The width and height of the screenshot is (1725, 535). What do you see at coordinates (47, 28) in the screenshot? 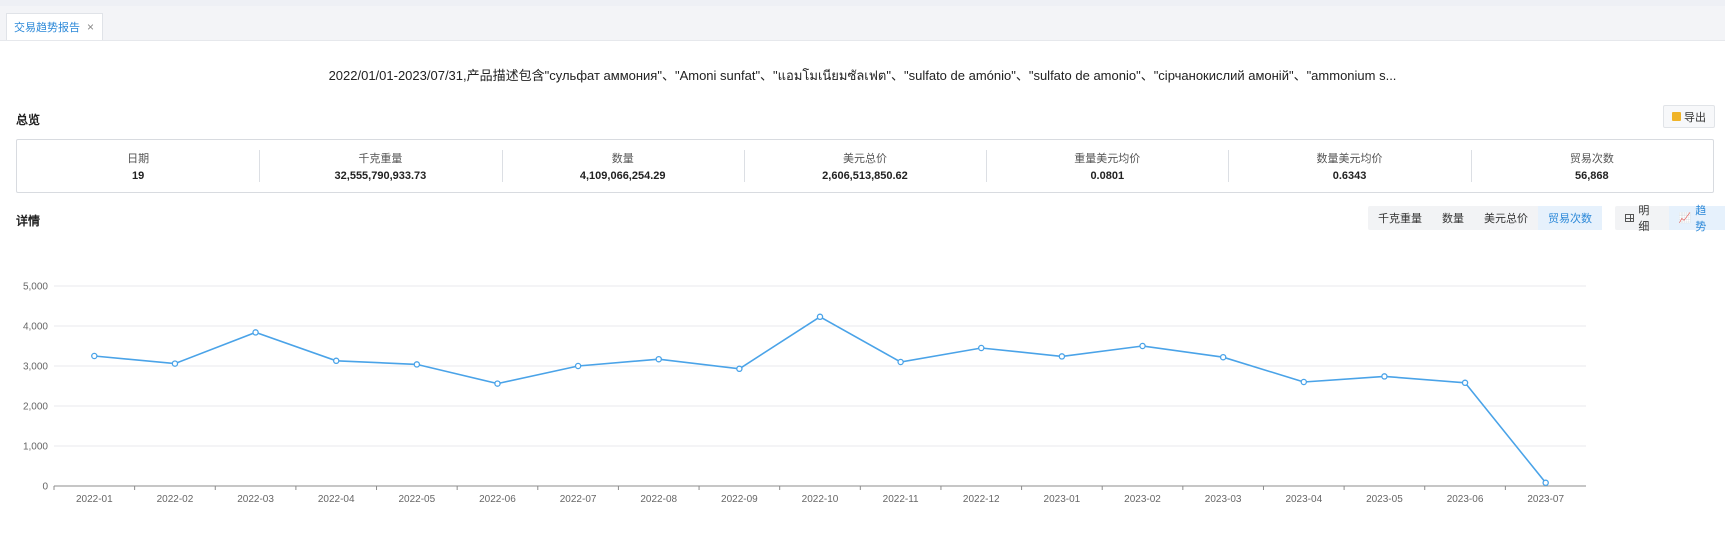
I see `tab-label: 交易趋势报告` at bounding box center [47, 28].